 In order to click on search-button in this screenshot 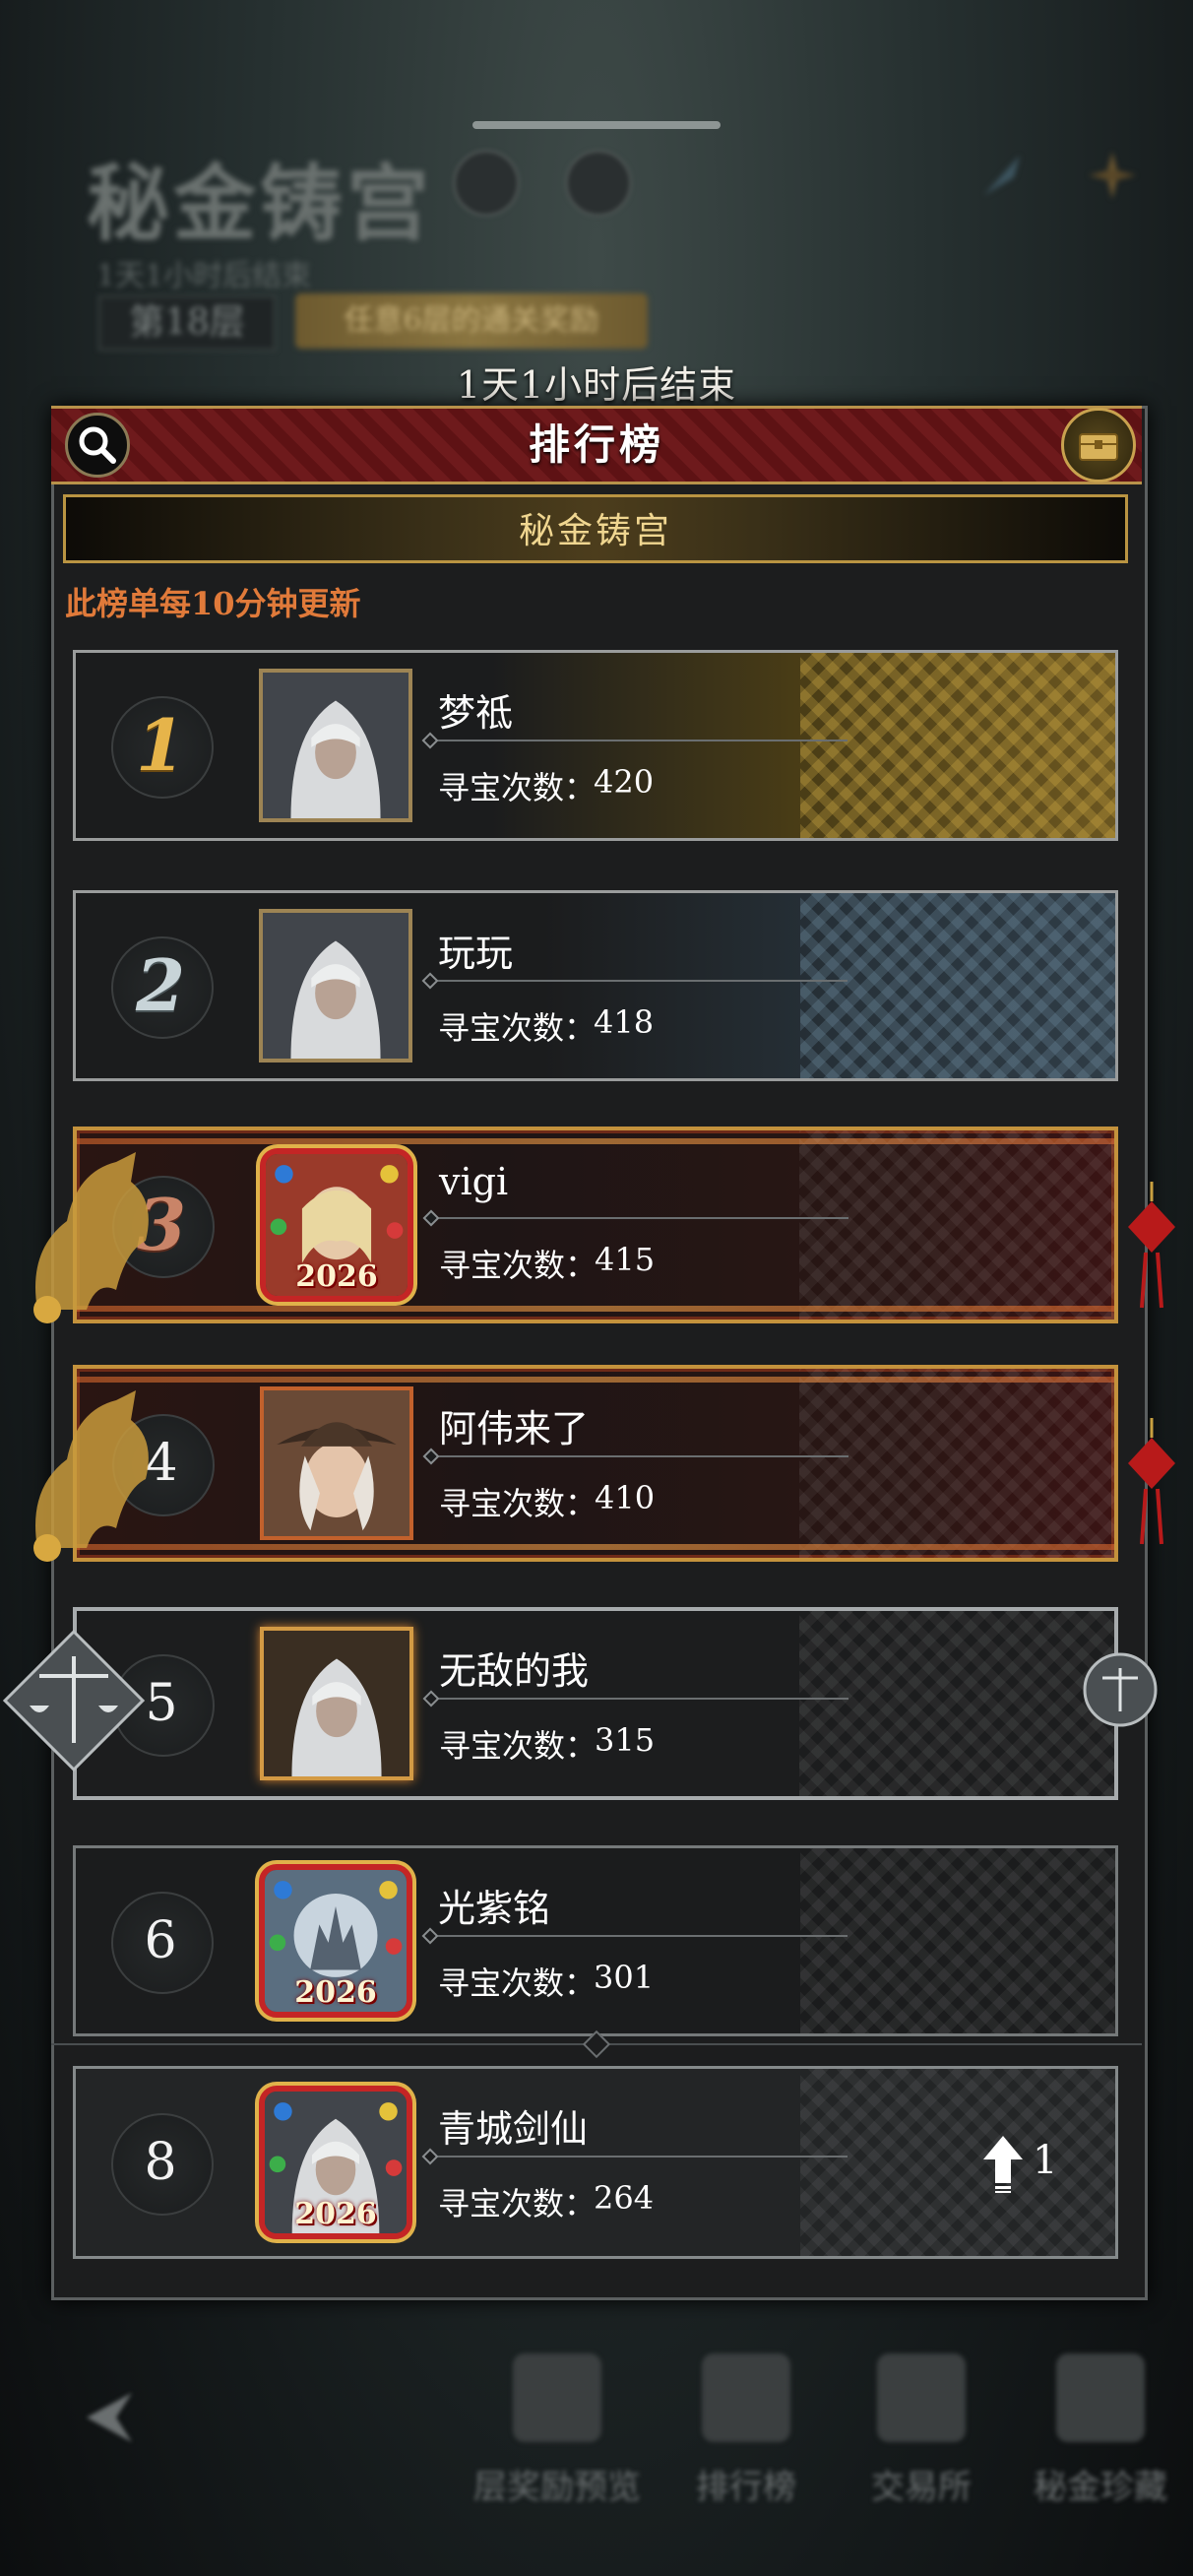, I will do `click(97, 445)`.